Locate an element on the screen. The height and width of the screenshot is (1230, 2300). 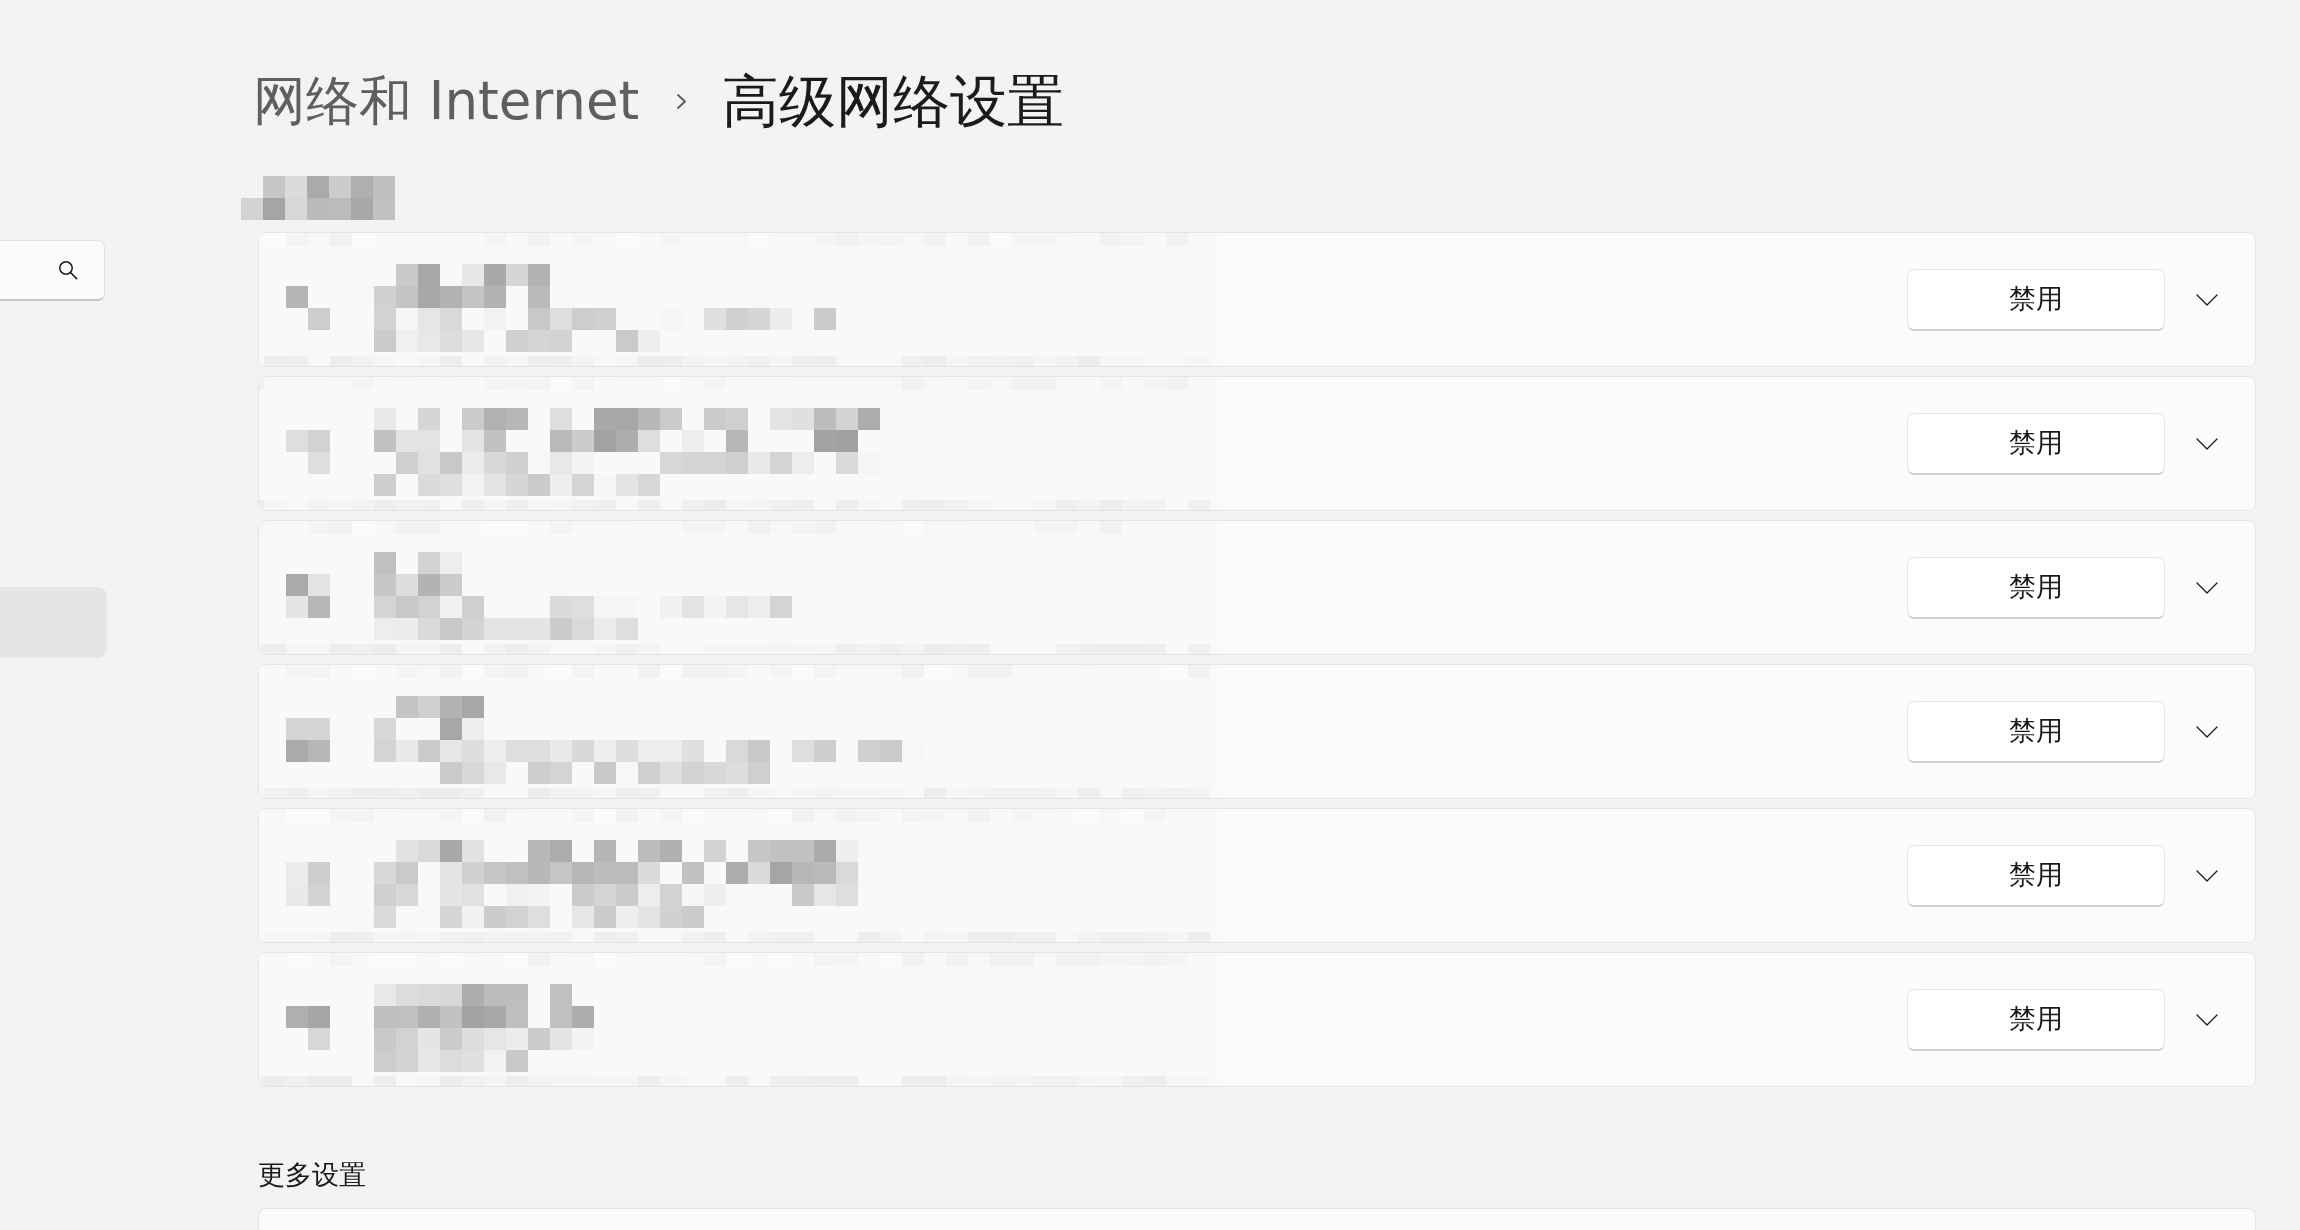
search-field is located at coordinates (52, 270).